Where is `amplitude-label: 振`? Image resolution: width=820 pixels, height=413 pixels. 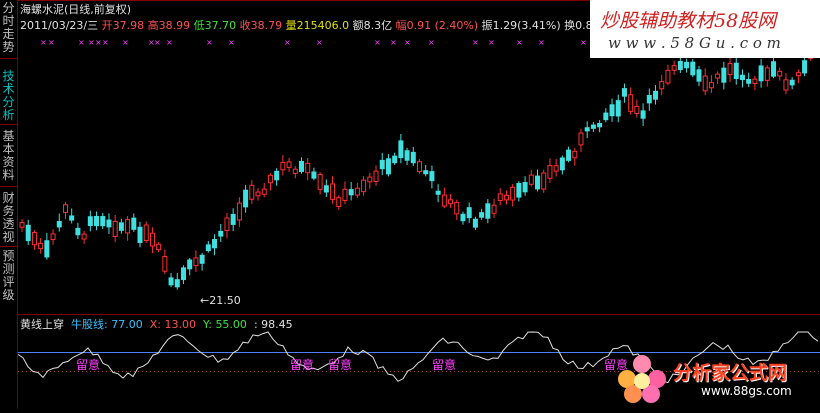
amplitude-label: 振 is located at coordinates (487, 25).